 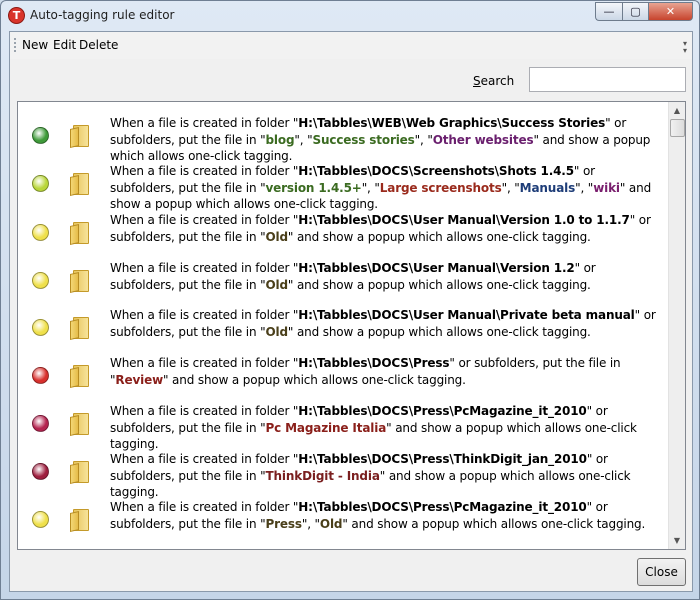 I want to click on tabbles-logo-icon: T, so click(x=16, y=15).